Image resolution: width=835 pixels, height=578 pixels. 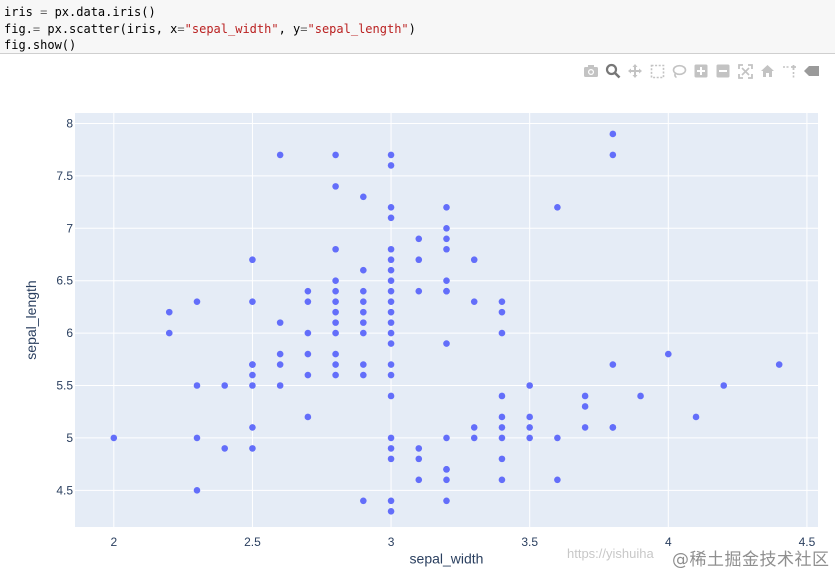 I want to click on autoscale-button, so click(x=745, y=71).